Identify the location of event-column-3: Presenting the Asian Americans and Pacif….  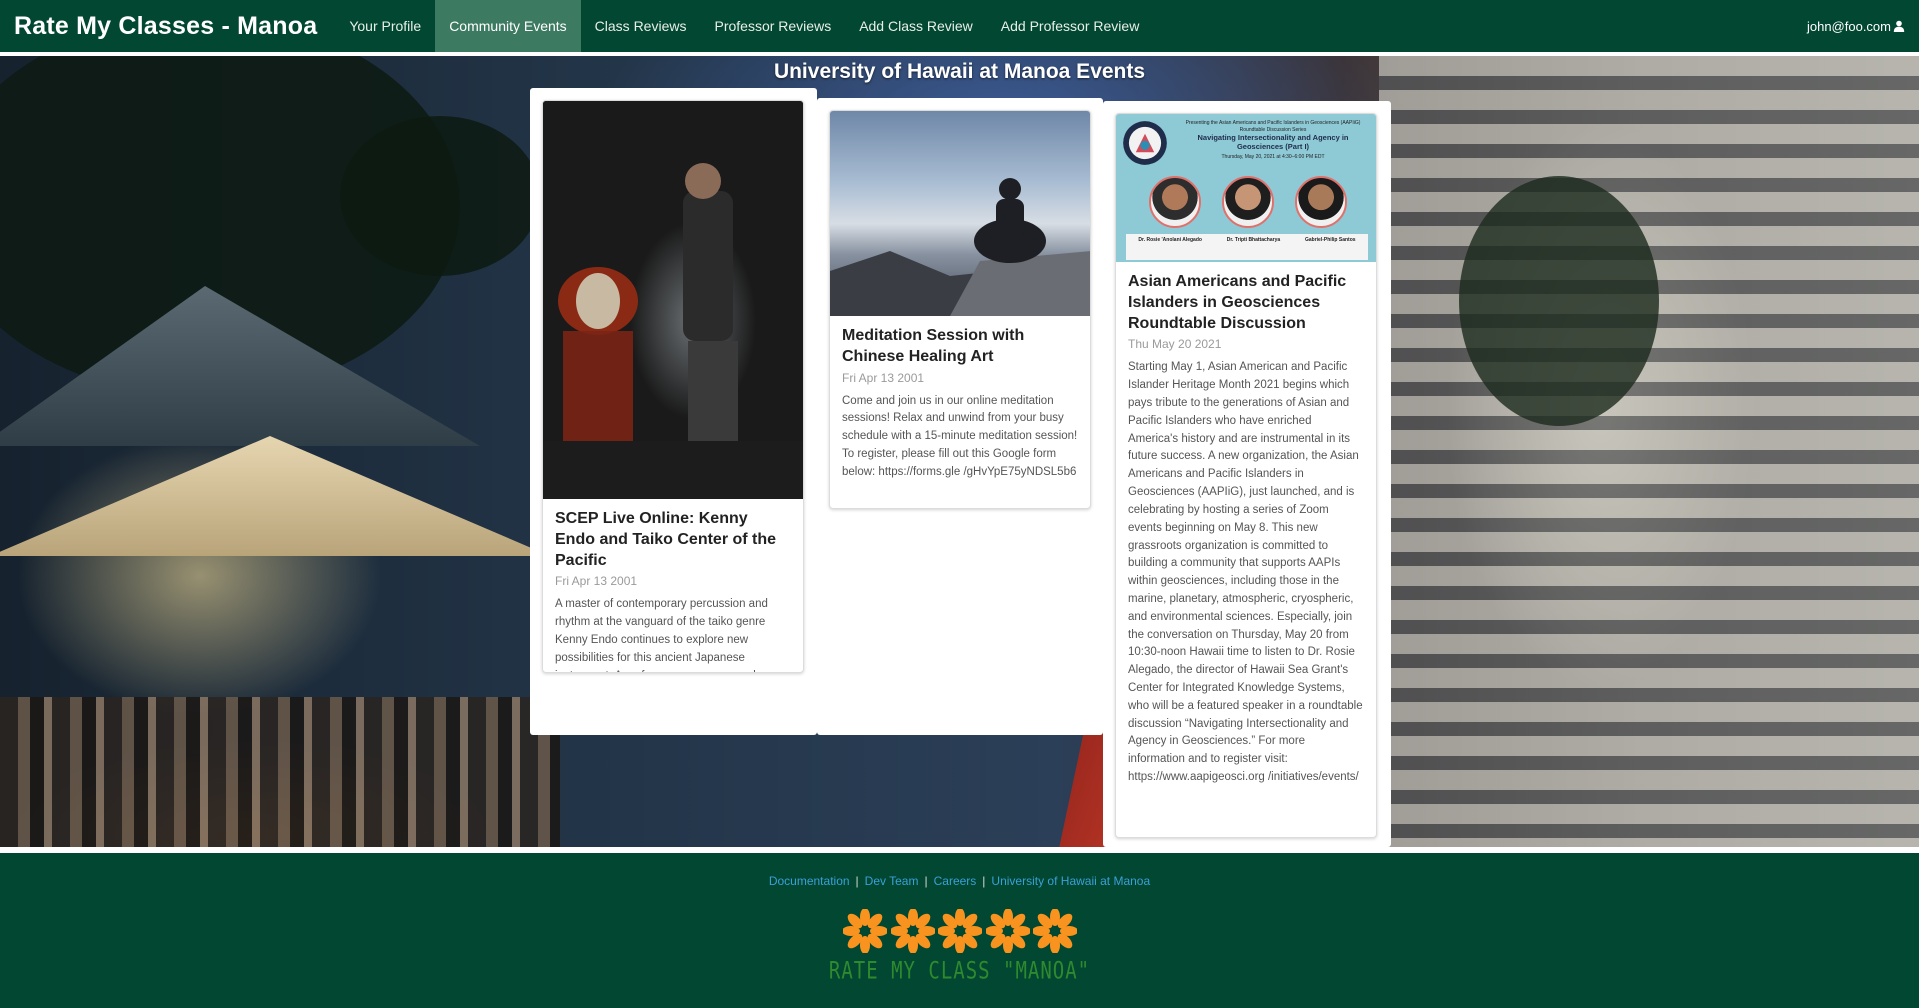
(1247, 474).